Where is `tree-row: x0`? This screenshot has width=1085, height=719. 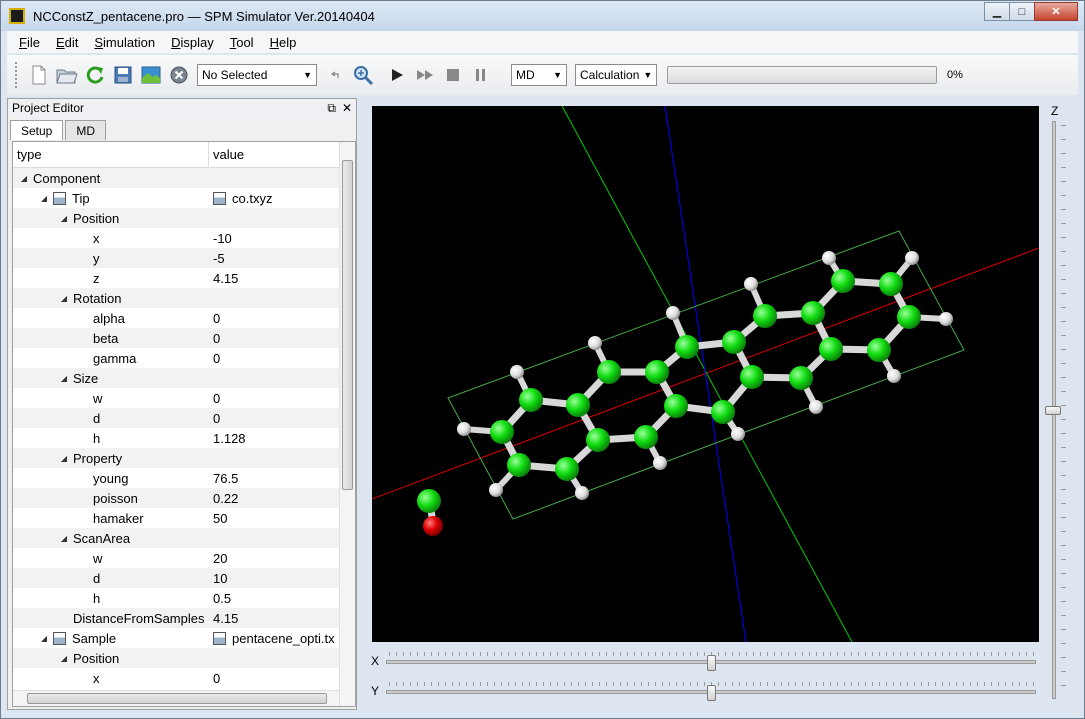 tree-row: x0 is located at coordinates (176, 678).